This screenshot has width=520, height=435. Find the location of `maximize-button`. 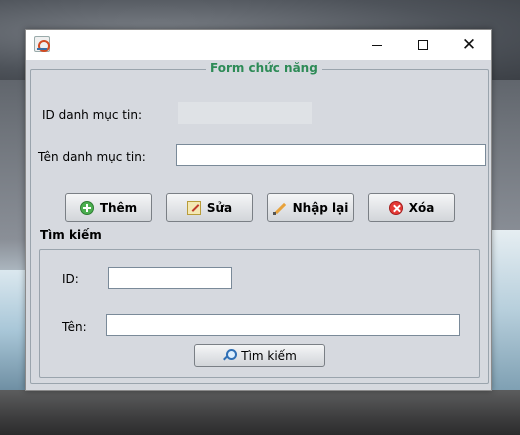

maximize-button is located at coordinates (423, 45).